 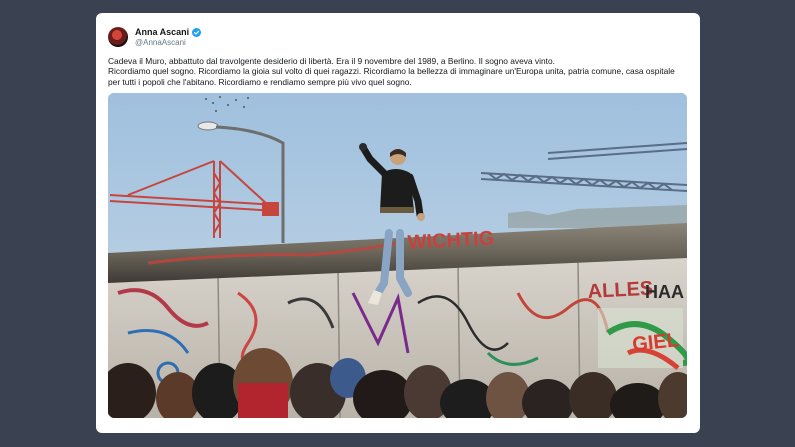 What do you see at coordinates (664, 292) in the screenshot?
I see `graffiti-text: HAA` at bounding box center [664, 292].